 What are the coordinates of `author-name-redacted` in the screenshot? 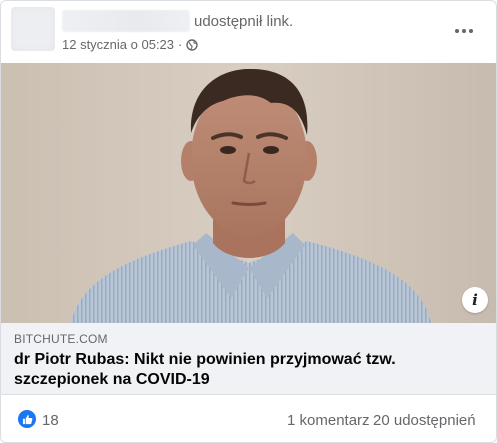 It's located at (126, 21).